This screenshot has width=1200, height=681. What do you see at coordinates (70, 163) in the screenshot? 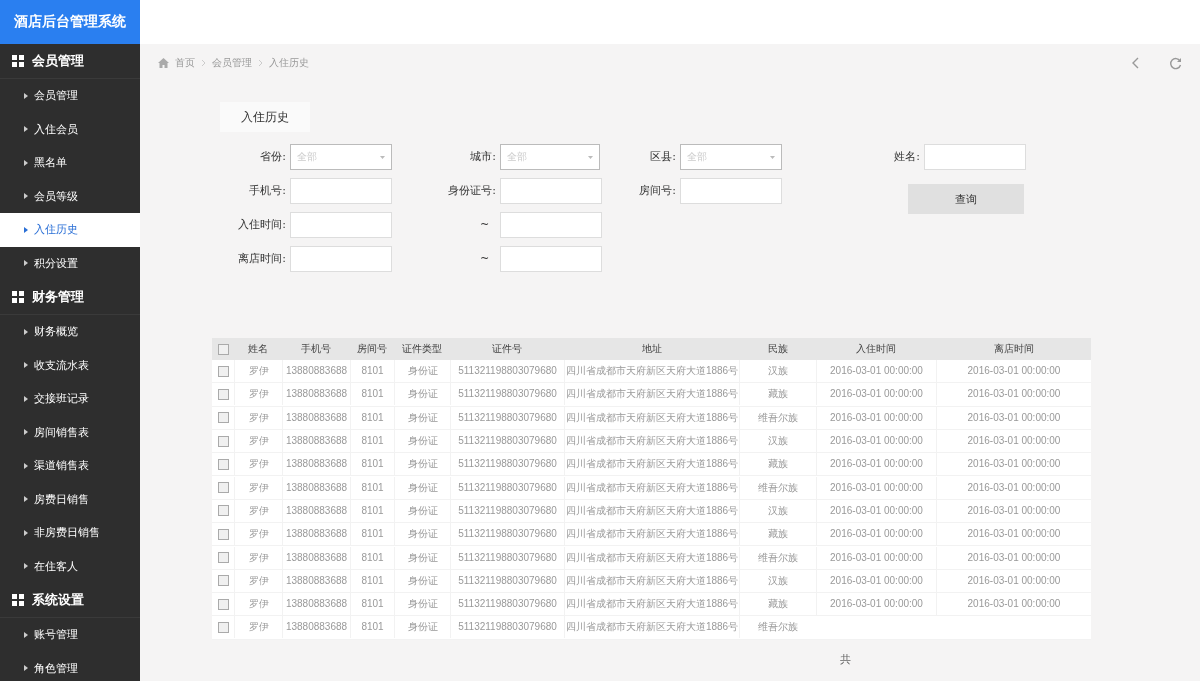
I see `sidebar-item: 黑名单` at bounding box center [70, 163].